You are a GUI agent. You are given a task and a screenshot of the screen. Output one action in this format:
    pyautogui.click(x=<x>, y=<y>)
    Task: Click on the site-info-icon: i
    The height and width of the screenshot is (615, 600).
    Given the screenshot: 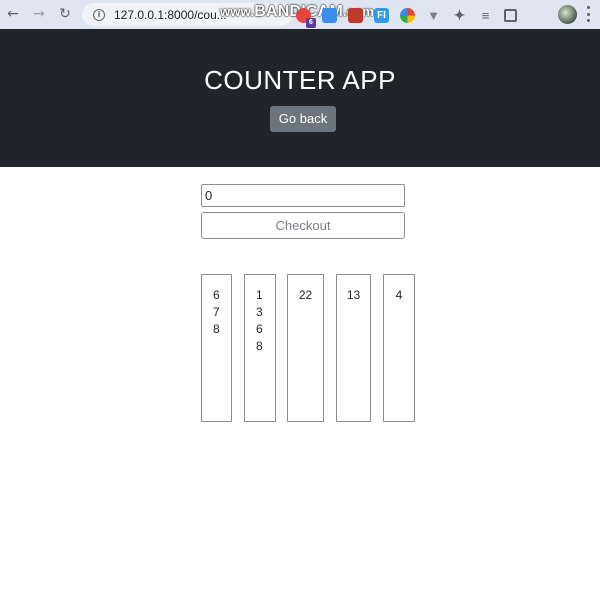 What is the action you would take?
    pyautogui.click(x=99, y=14)
    